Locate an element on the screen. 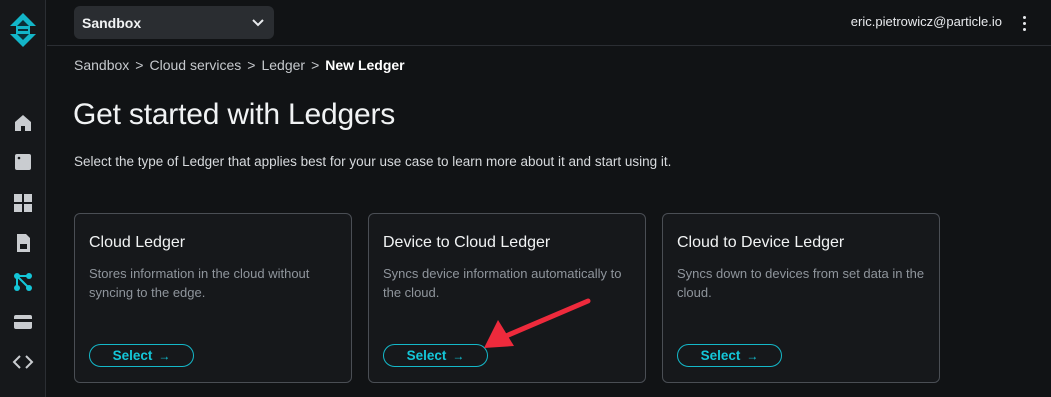  breadcrumb-sandbox: Sandbox is located at coordinates (101, 65).